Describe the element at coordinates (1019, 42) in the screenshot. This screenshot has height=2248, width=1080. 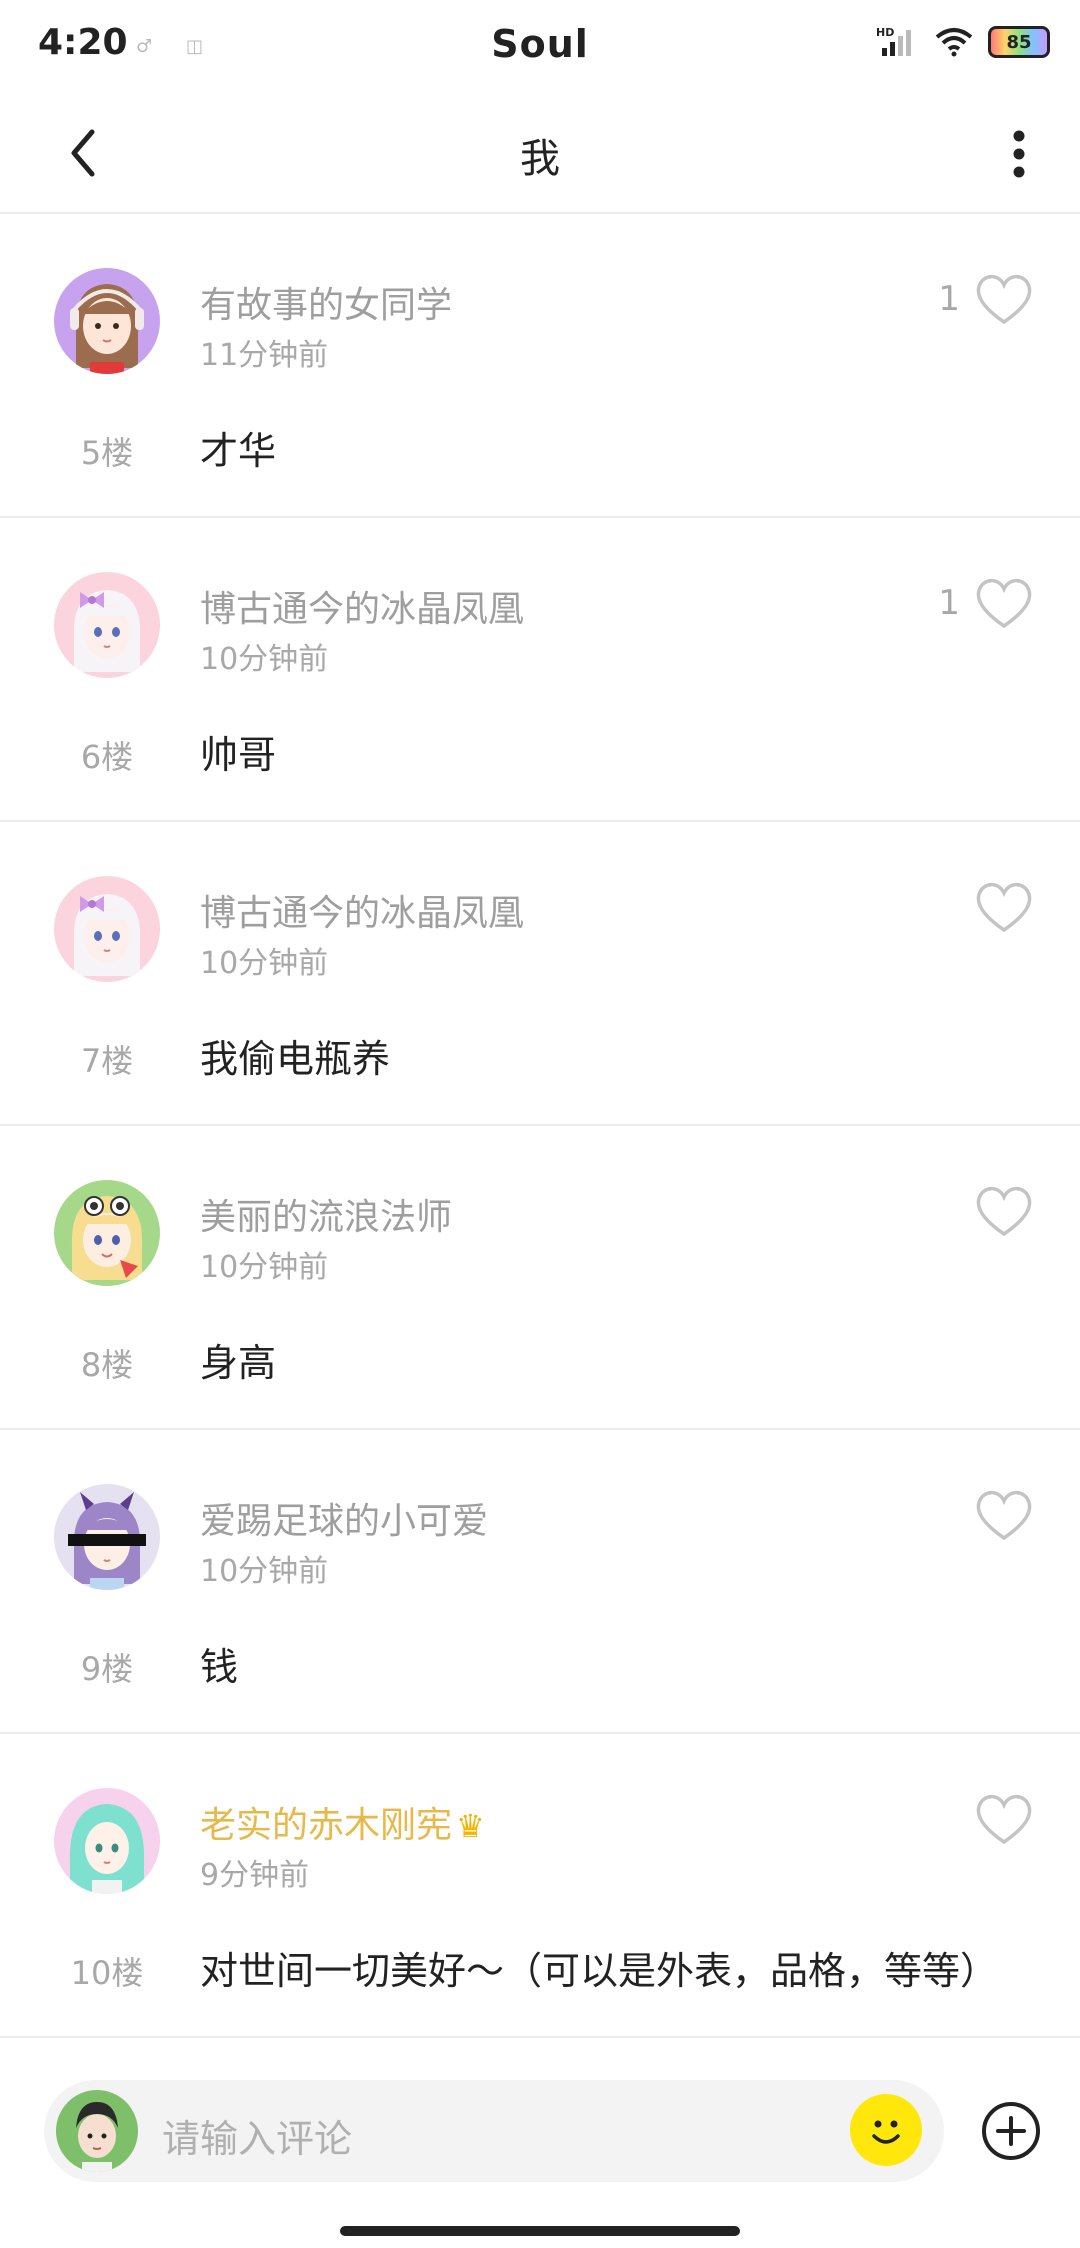
I see `battery-indicator: 85` at that location.